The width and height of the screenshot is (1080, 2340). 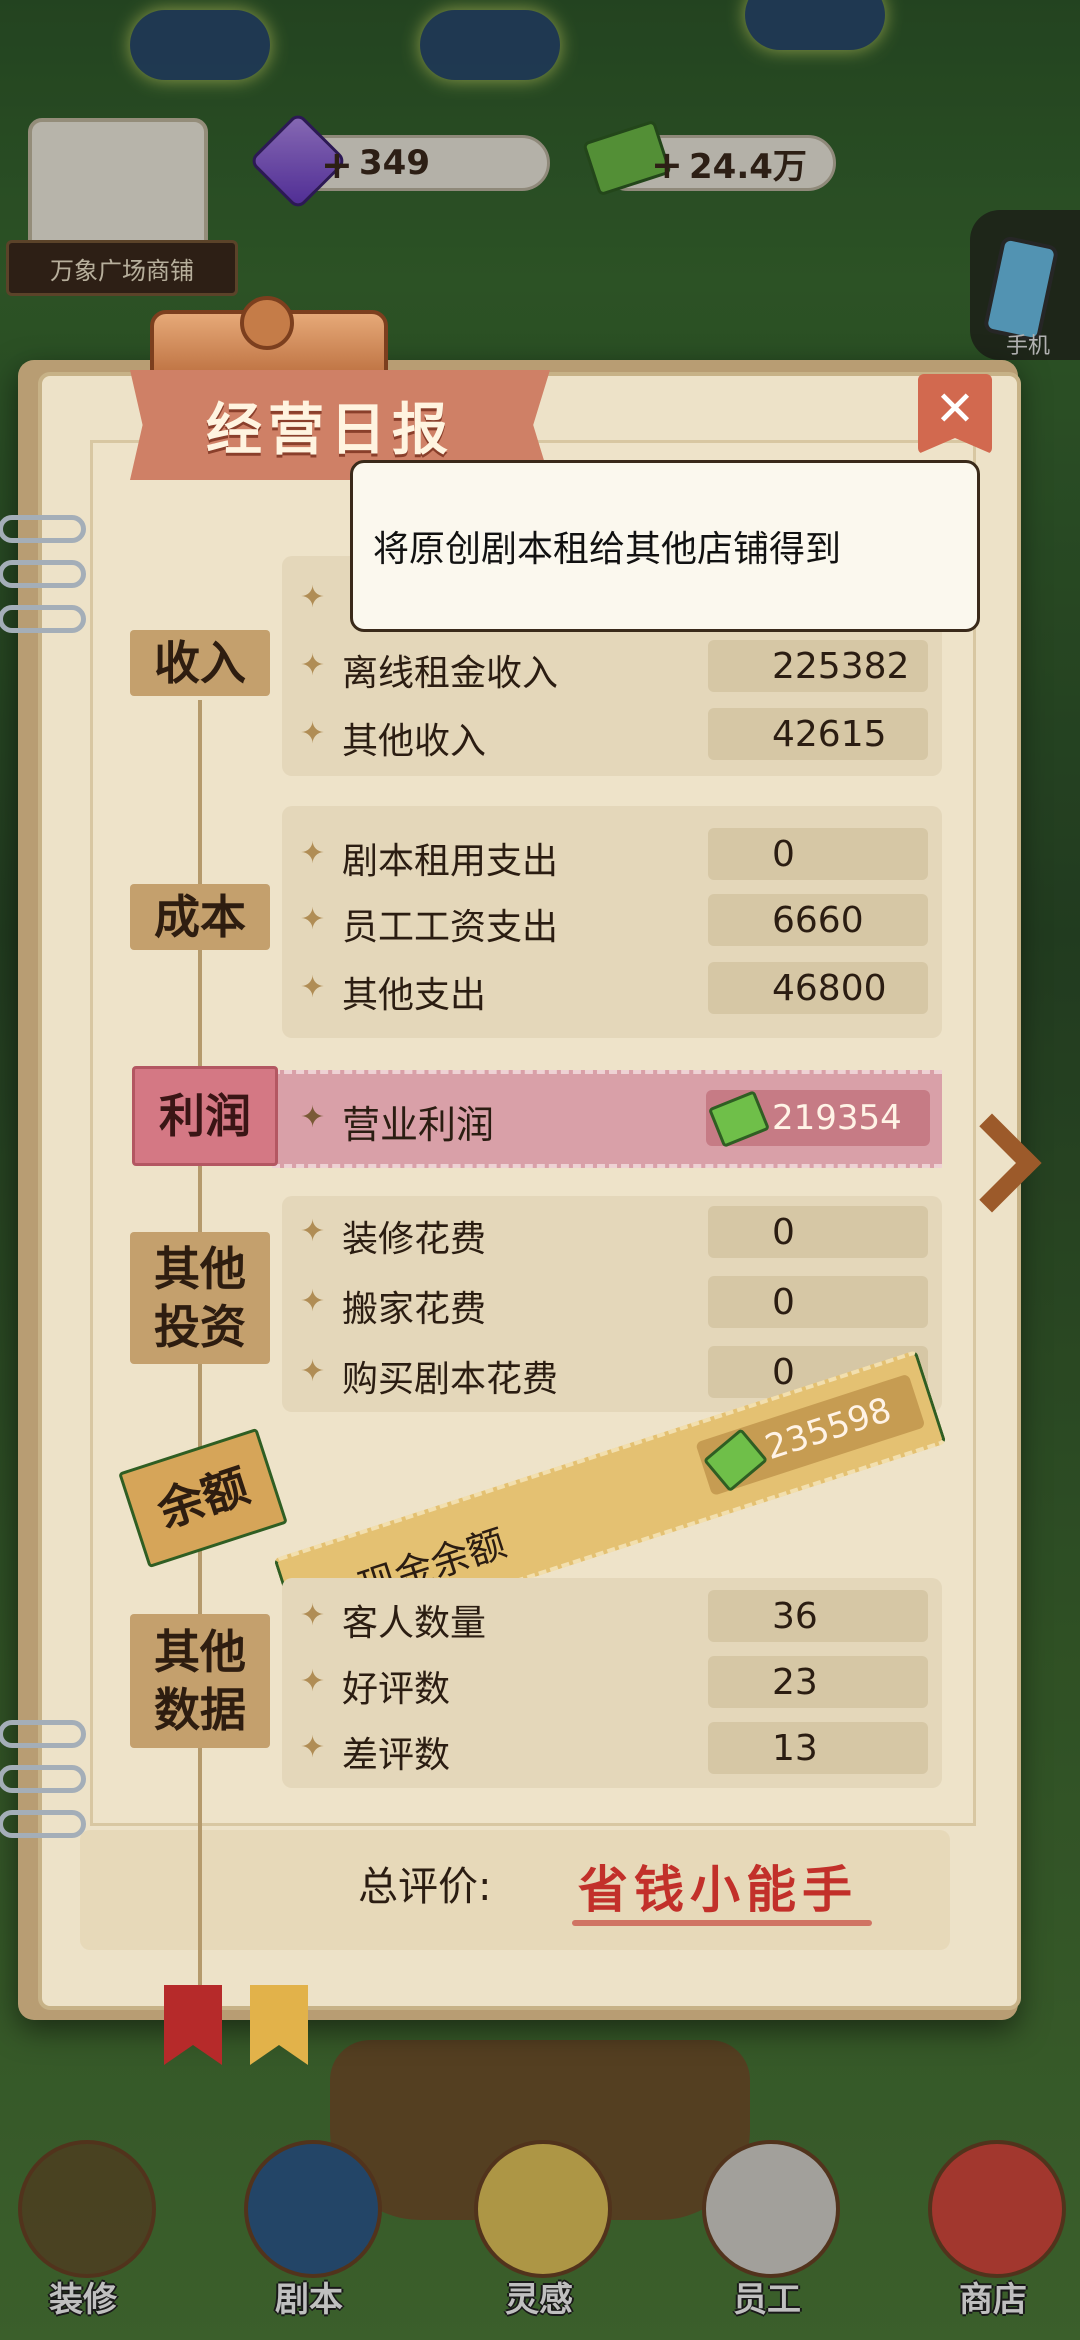 I want to click on row-value: 42615, so click(x=818, y=734).